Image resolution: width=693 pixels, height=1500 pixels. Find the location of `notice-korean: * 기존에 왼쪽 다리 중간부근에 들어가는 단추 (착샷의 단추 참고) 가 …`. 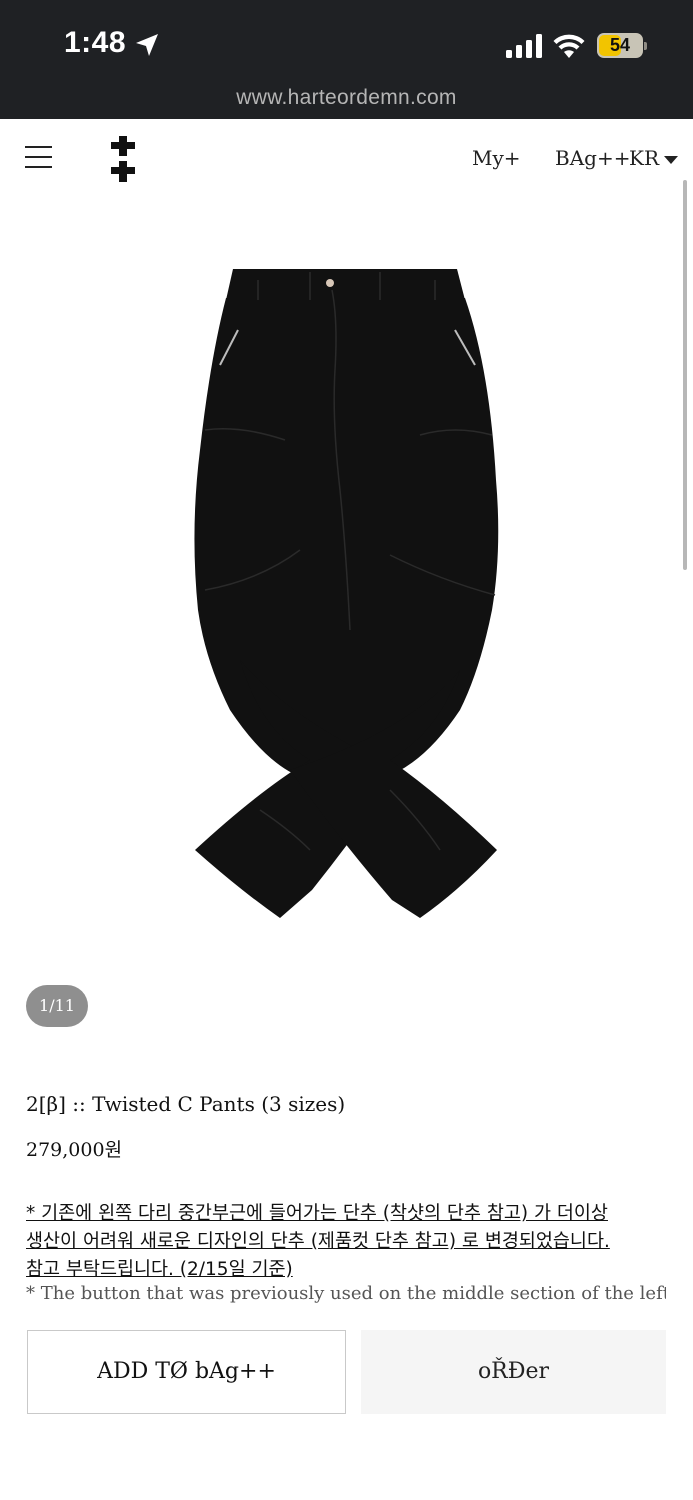

notice-korean: * 기존에 왼쪽 다리 중간부근에 들어가는 단추 (착샷의 단추 참고) 가 … is located at coordinates (346, 1242).